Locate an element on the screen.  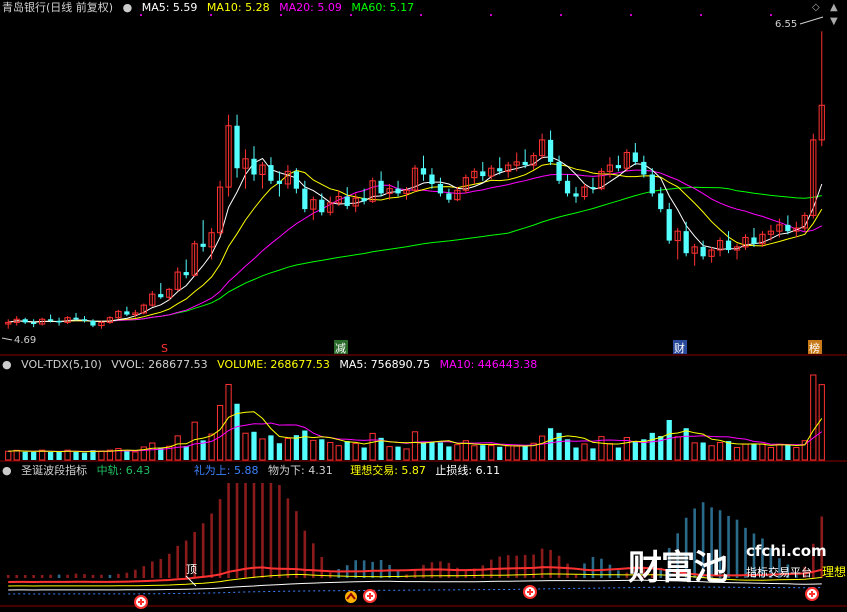
vol-dropdown-icon: ● is located at coordinates (7, 364).